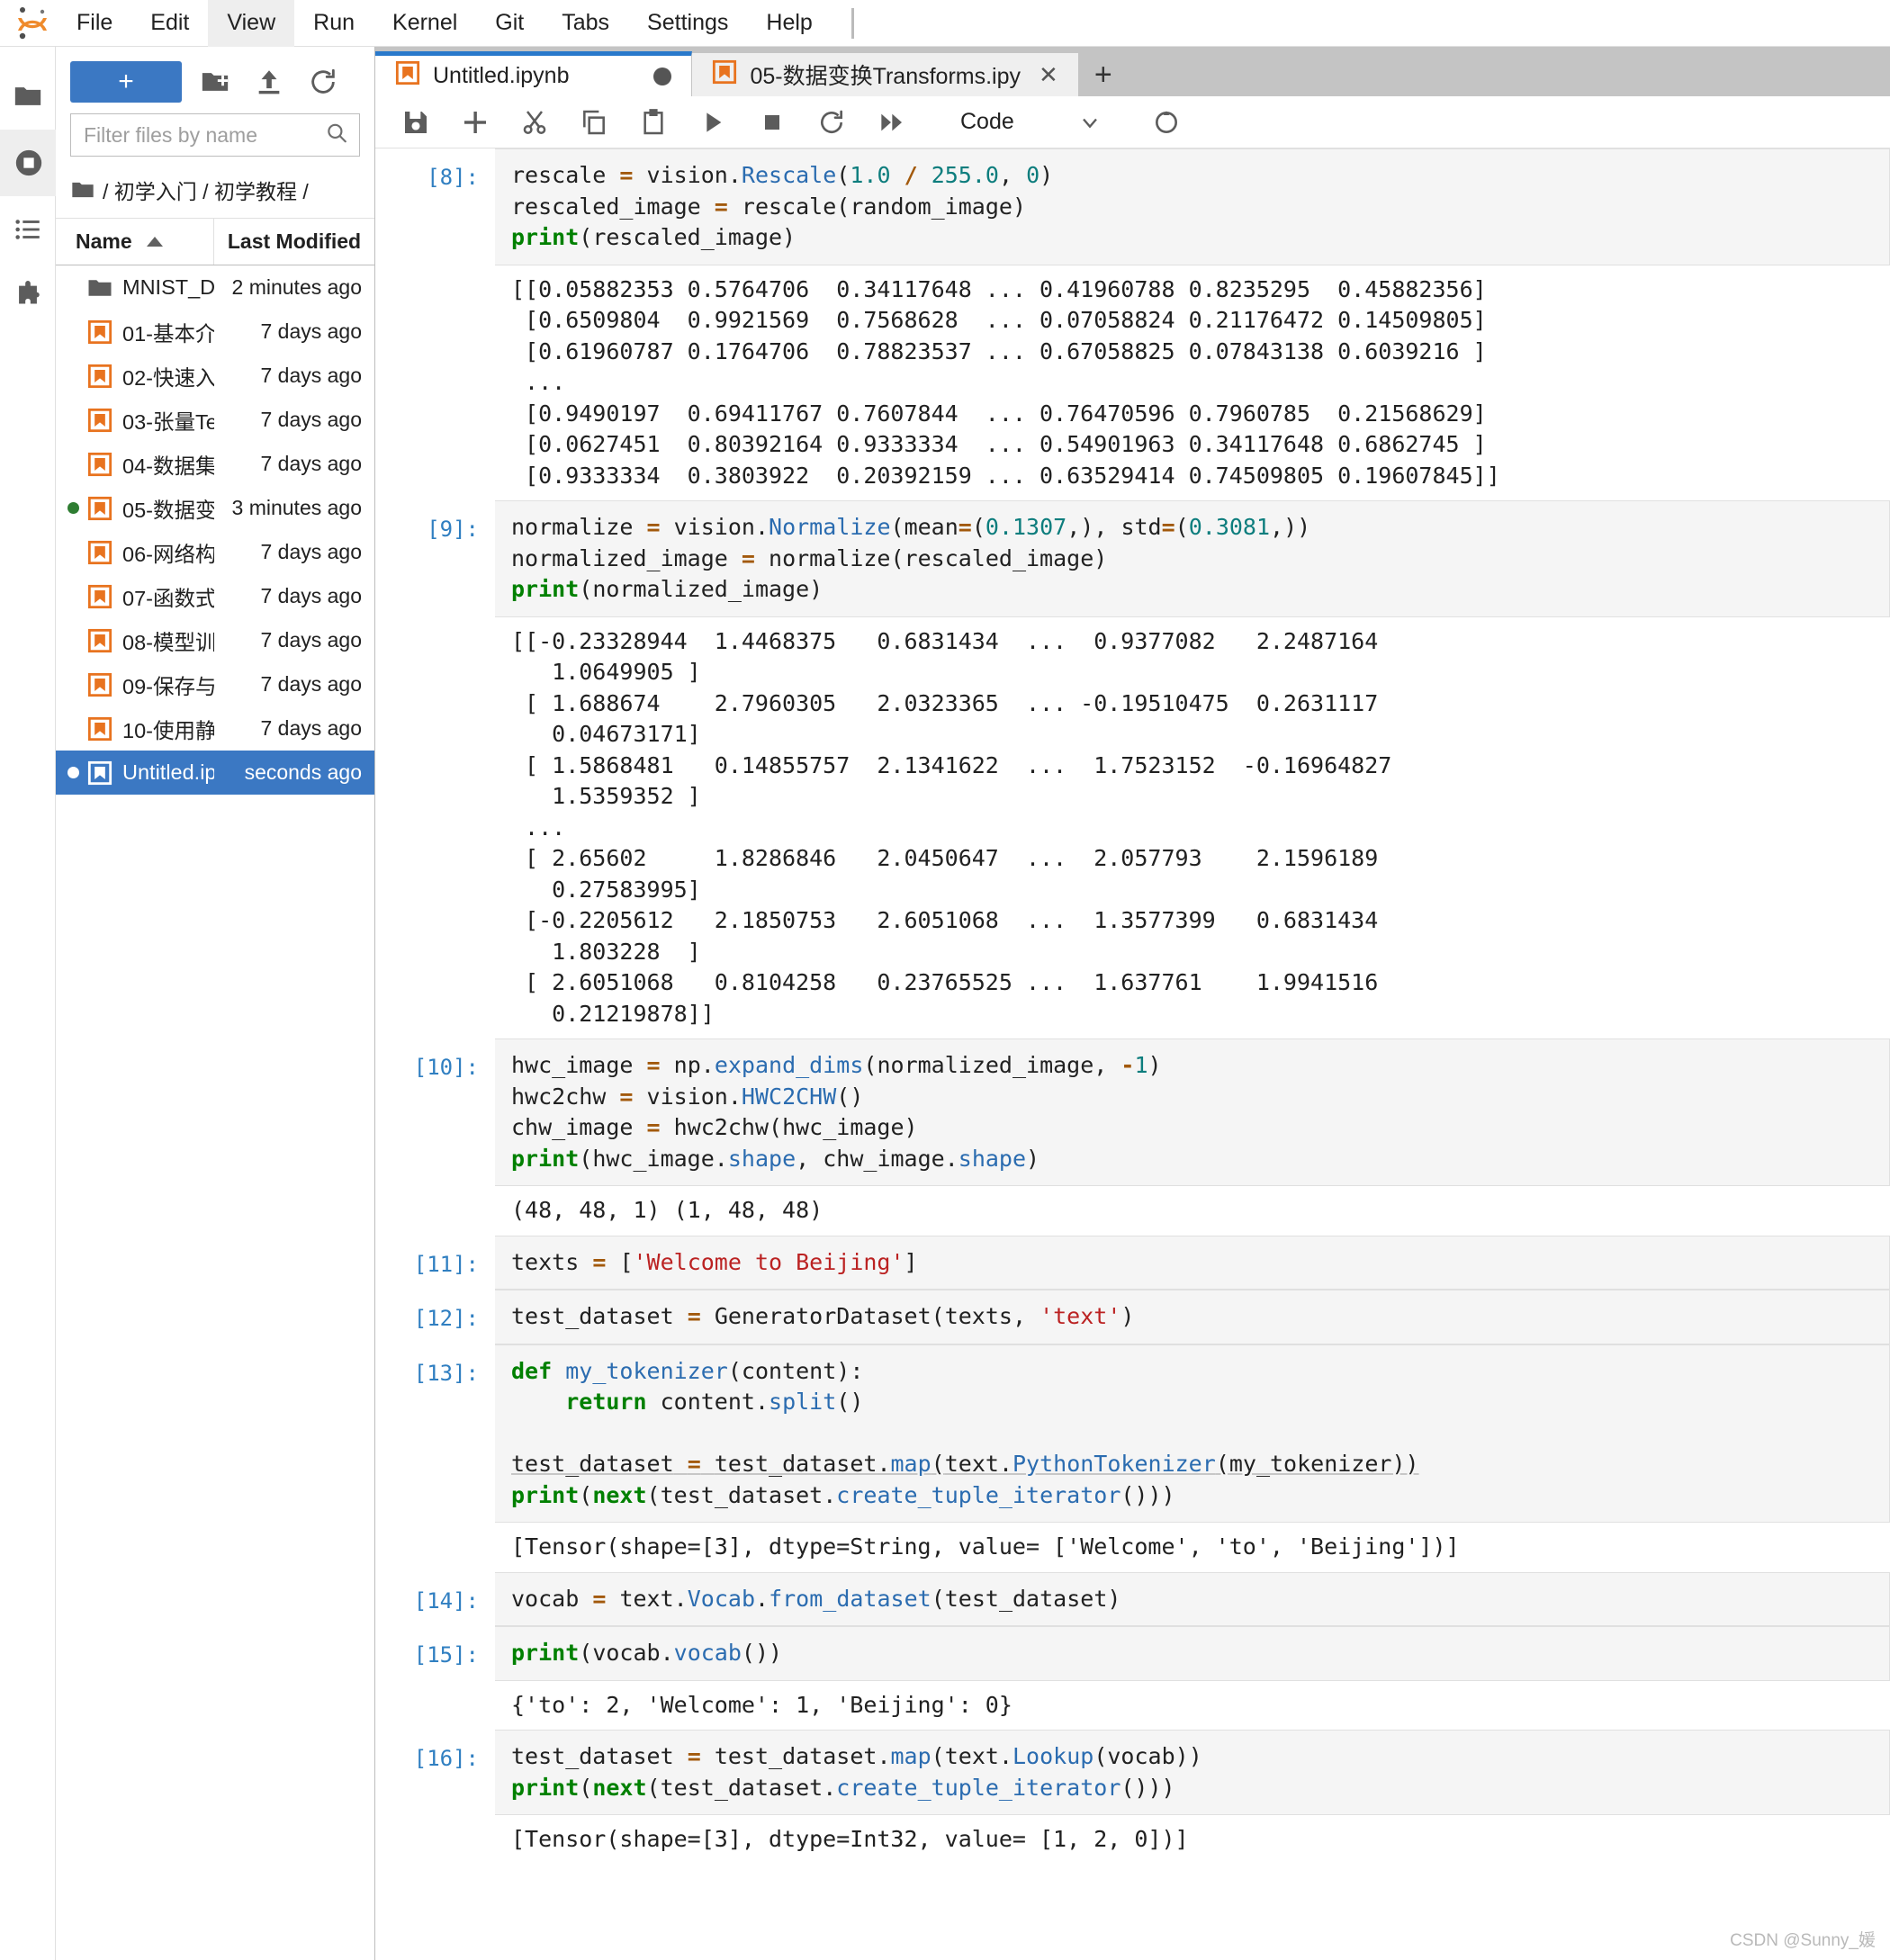  I want to click on menu-item-help: Help, so click(789, 23).